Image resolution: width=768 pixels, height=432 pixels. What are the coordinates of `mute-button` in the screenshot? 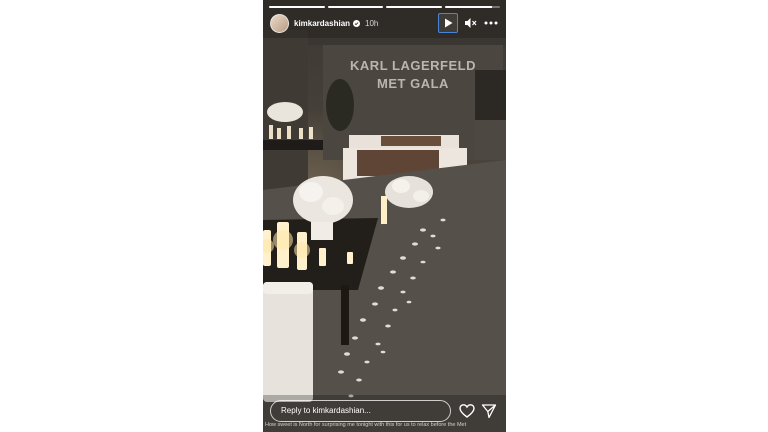 It's located at (470, 23).